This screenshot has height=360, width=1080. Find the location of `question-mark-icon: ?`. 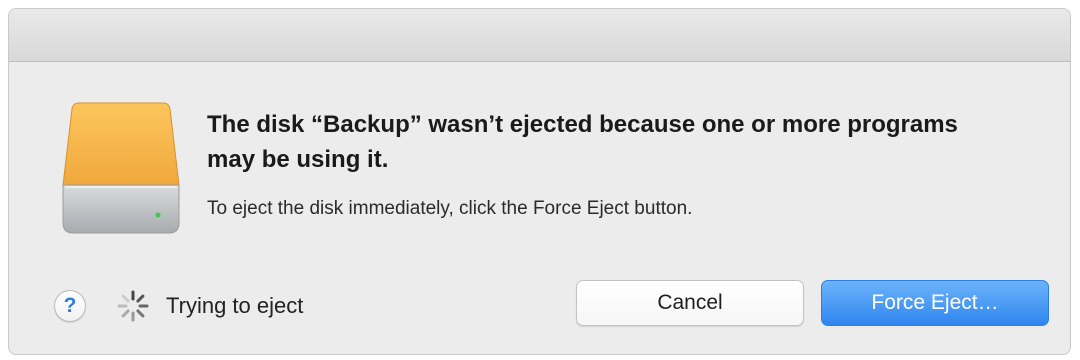

question-mark-icon: ? is located at coordinates (70, 305).